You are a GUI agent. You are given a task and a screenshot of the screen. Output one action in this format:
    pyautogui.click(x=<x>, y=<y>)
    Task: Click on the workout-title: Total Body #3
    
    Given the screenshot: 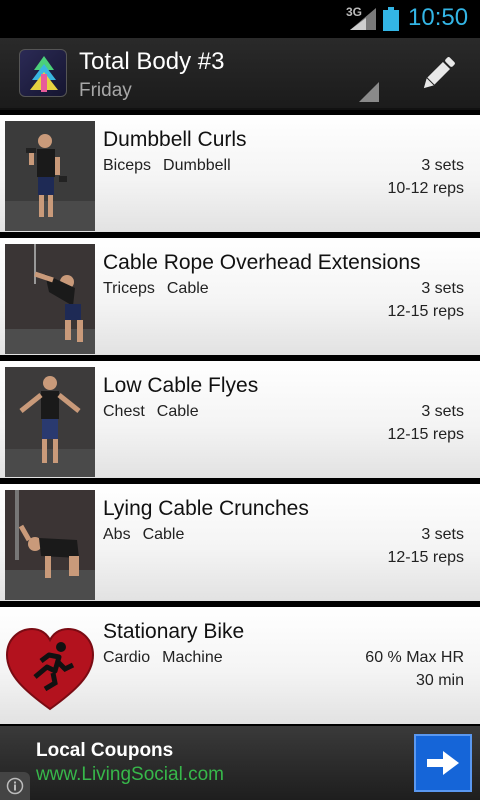 What is the action you would take?
    pyautogui.click(x=152, y=61)
    